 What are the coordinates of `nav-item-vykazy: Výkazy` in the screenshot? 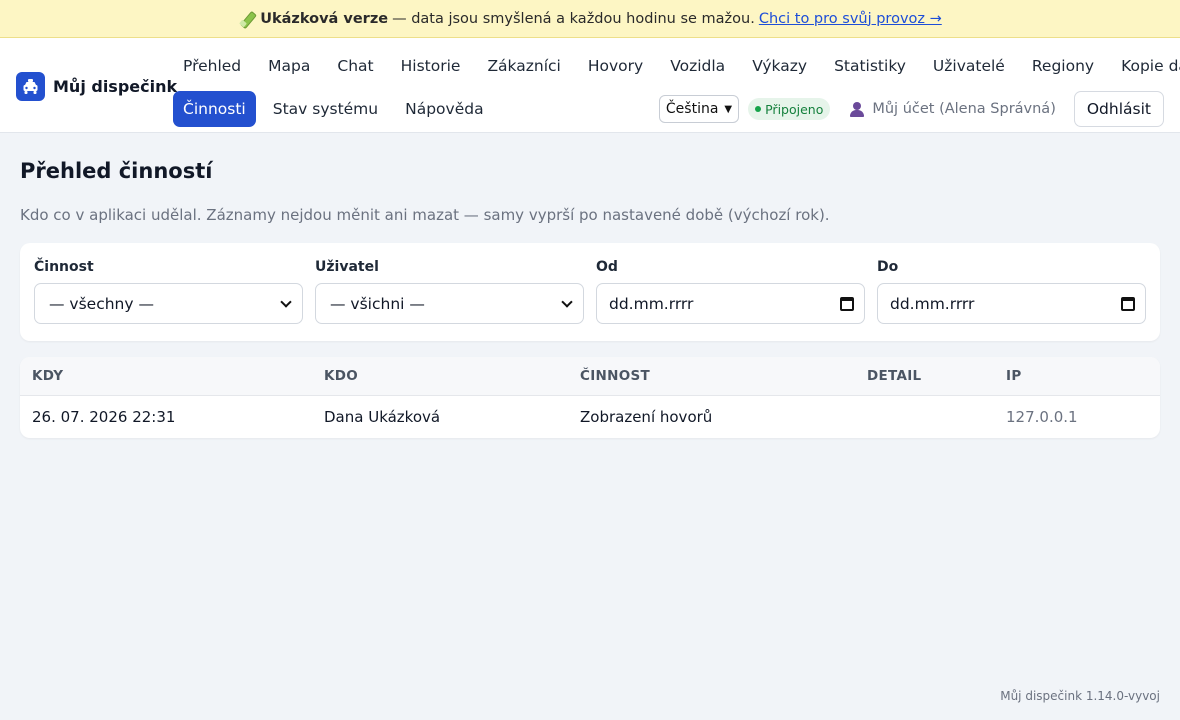 It's located at (779, 66).